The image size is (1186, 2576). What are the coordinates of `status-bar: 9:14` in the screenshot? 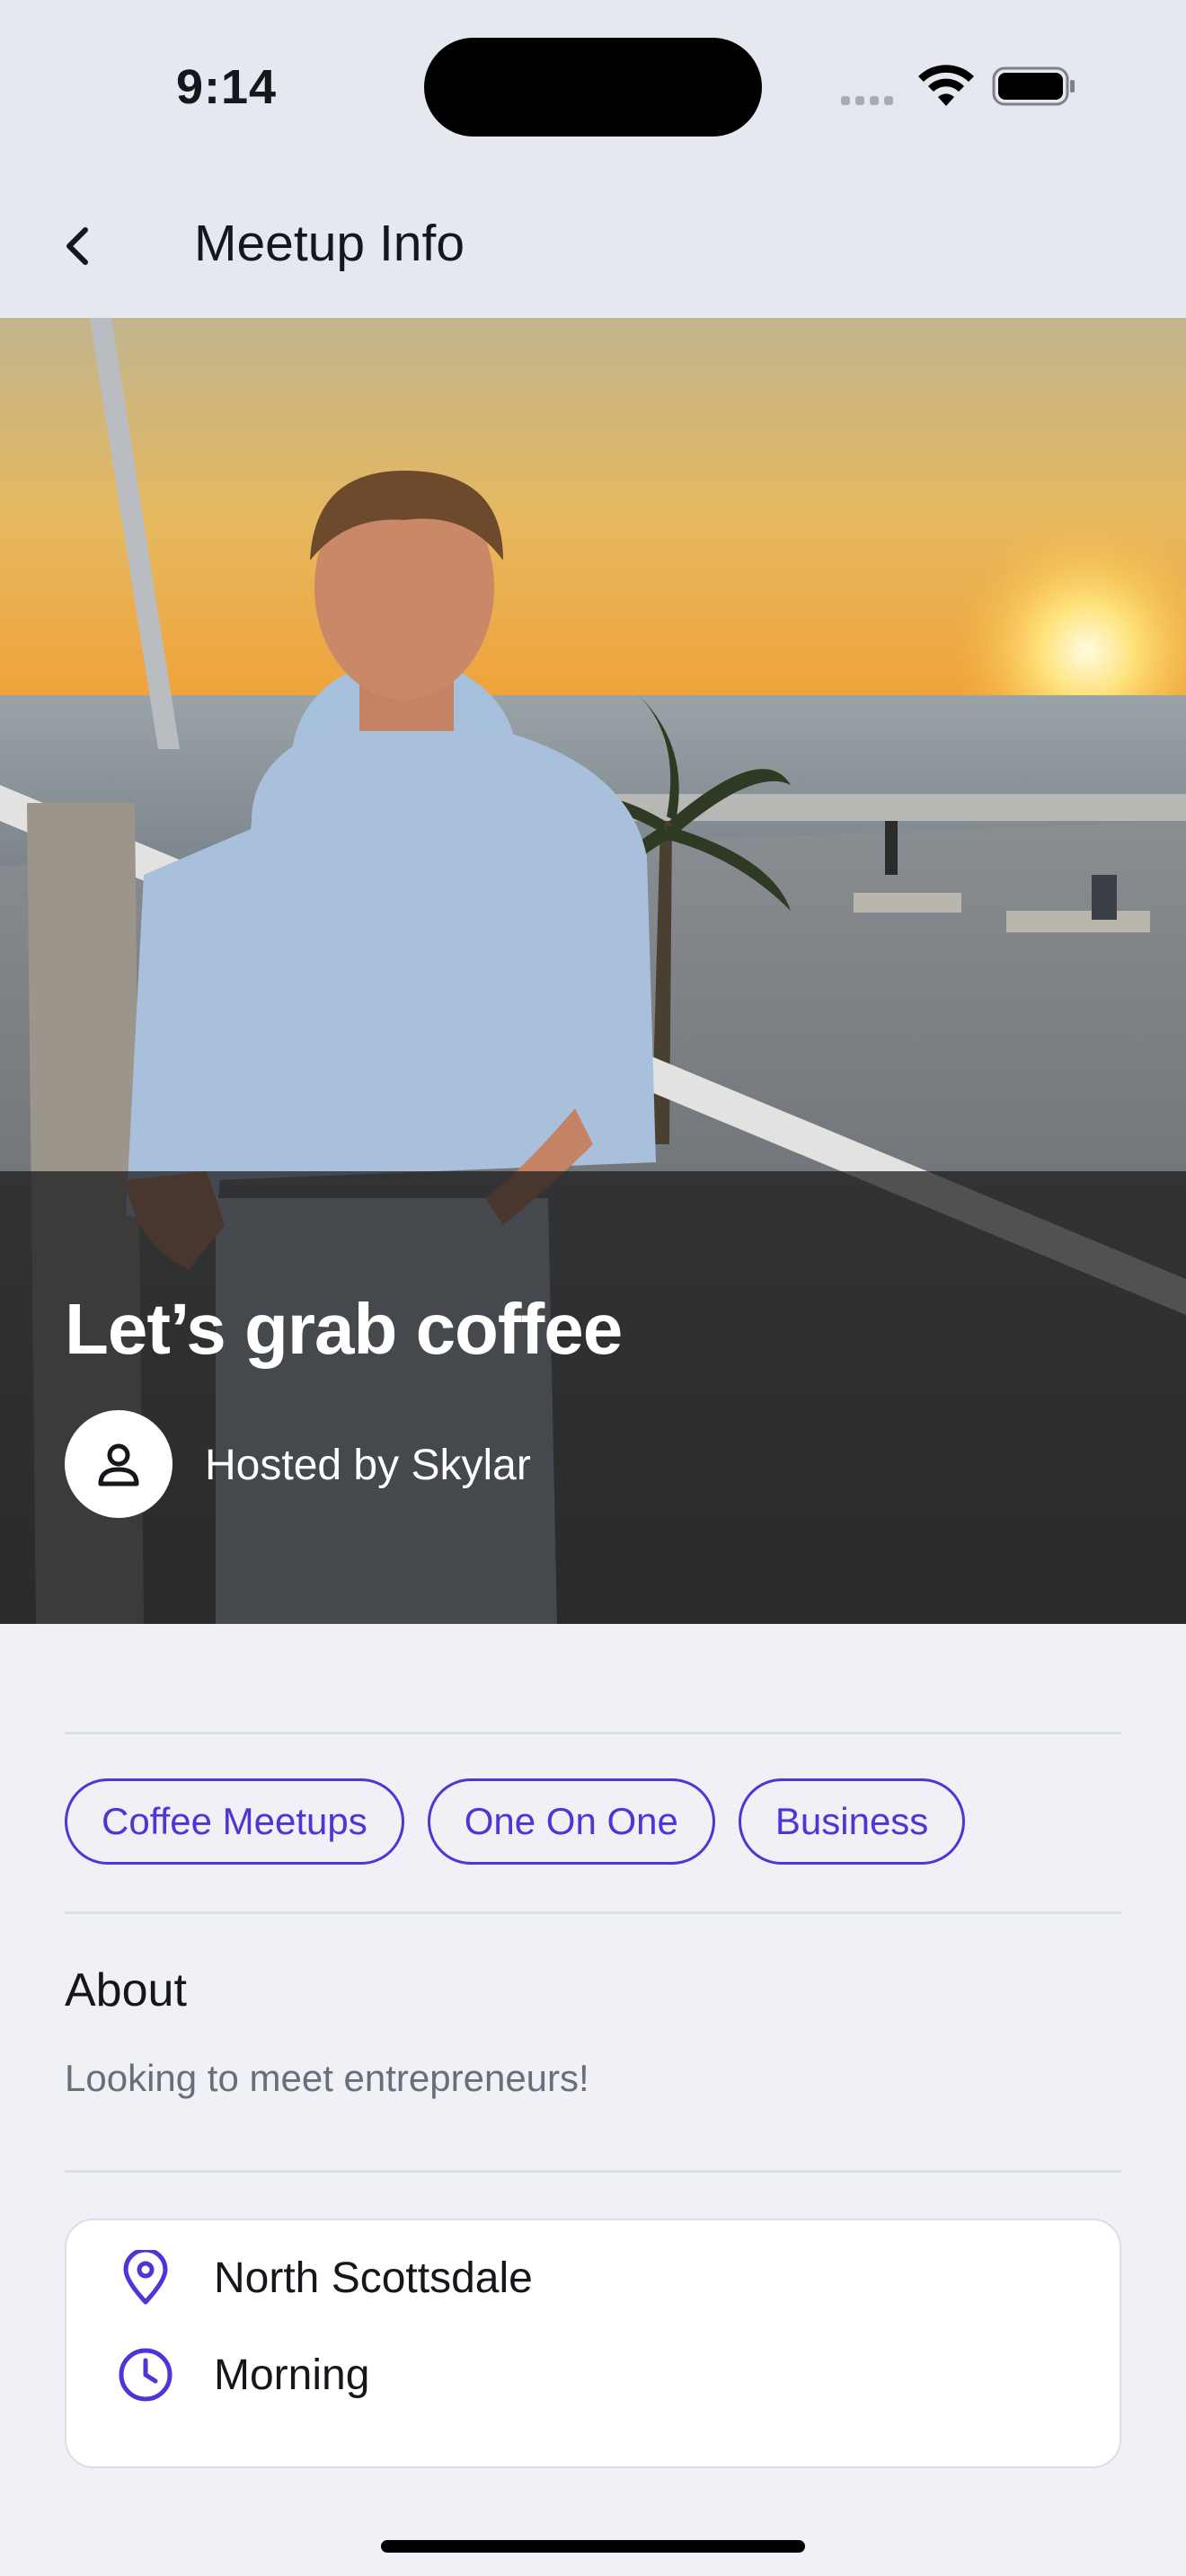 It's located at (593, 85).